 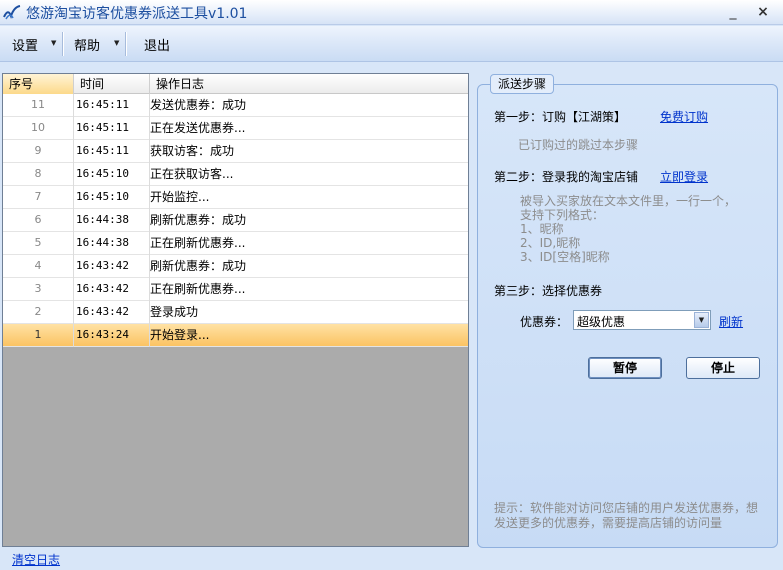 I want to click on steps-legend: 派送步骤, so click(x=522, y=84).